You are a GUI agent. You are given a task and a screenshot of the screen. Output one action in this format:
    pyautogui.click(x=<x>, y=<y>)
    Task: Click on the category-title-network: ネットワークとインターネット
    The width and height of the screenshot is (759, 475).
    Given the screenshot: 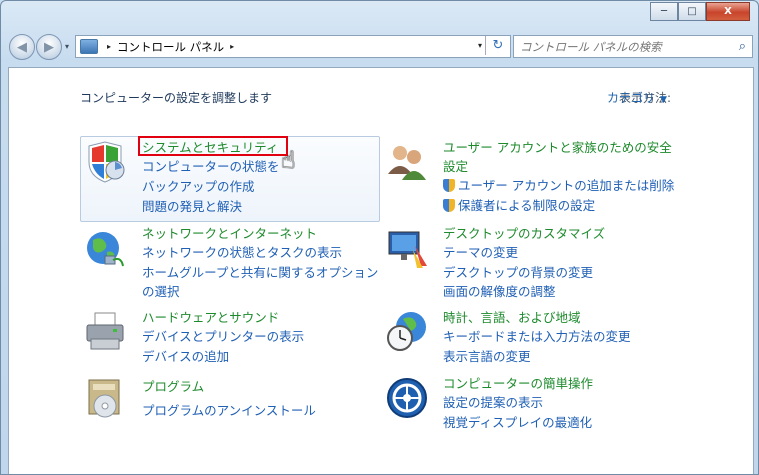 What is the action you would take?
    pyautogui.click(x=229, y=232)
    